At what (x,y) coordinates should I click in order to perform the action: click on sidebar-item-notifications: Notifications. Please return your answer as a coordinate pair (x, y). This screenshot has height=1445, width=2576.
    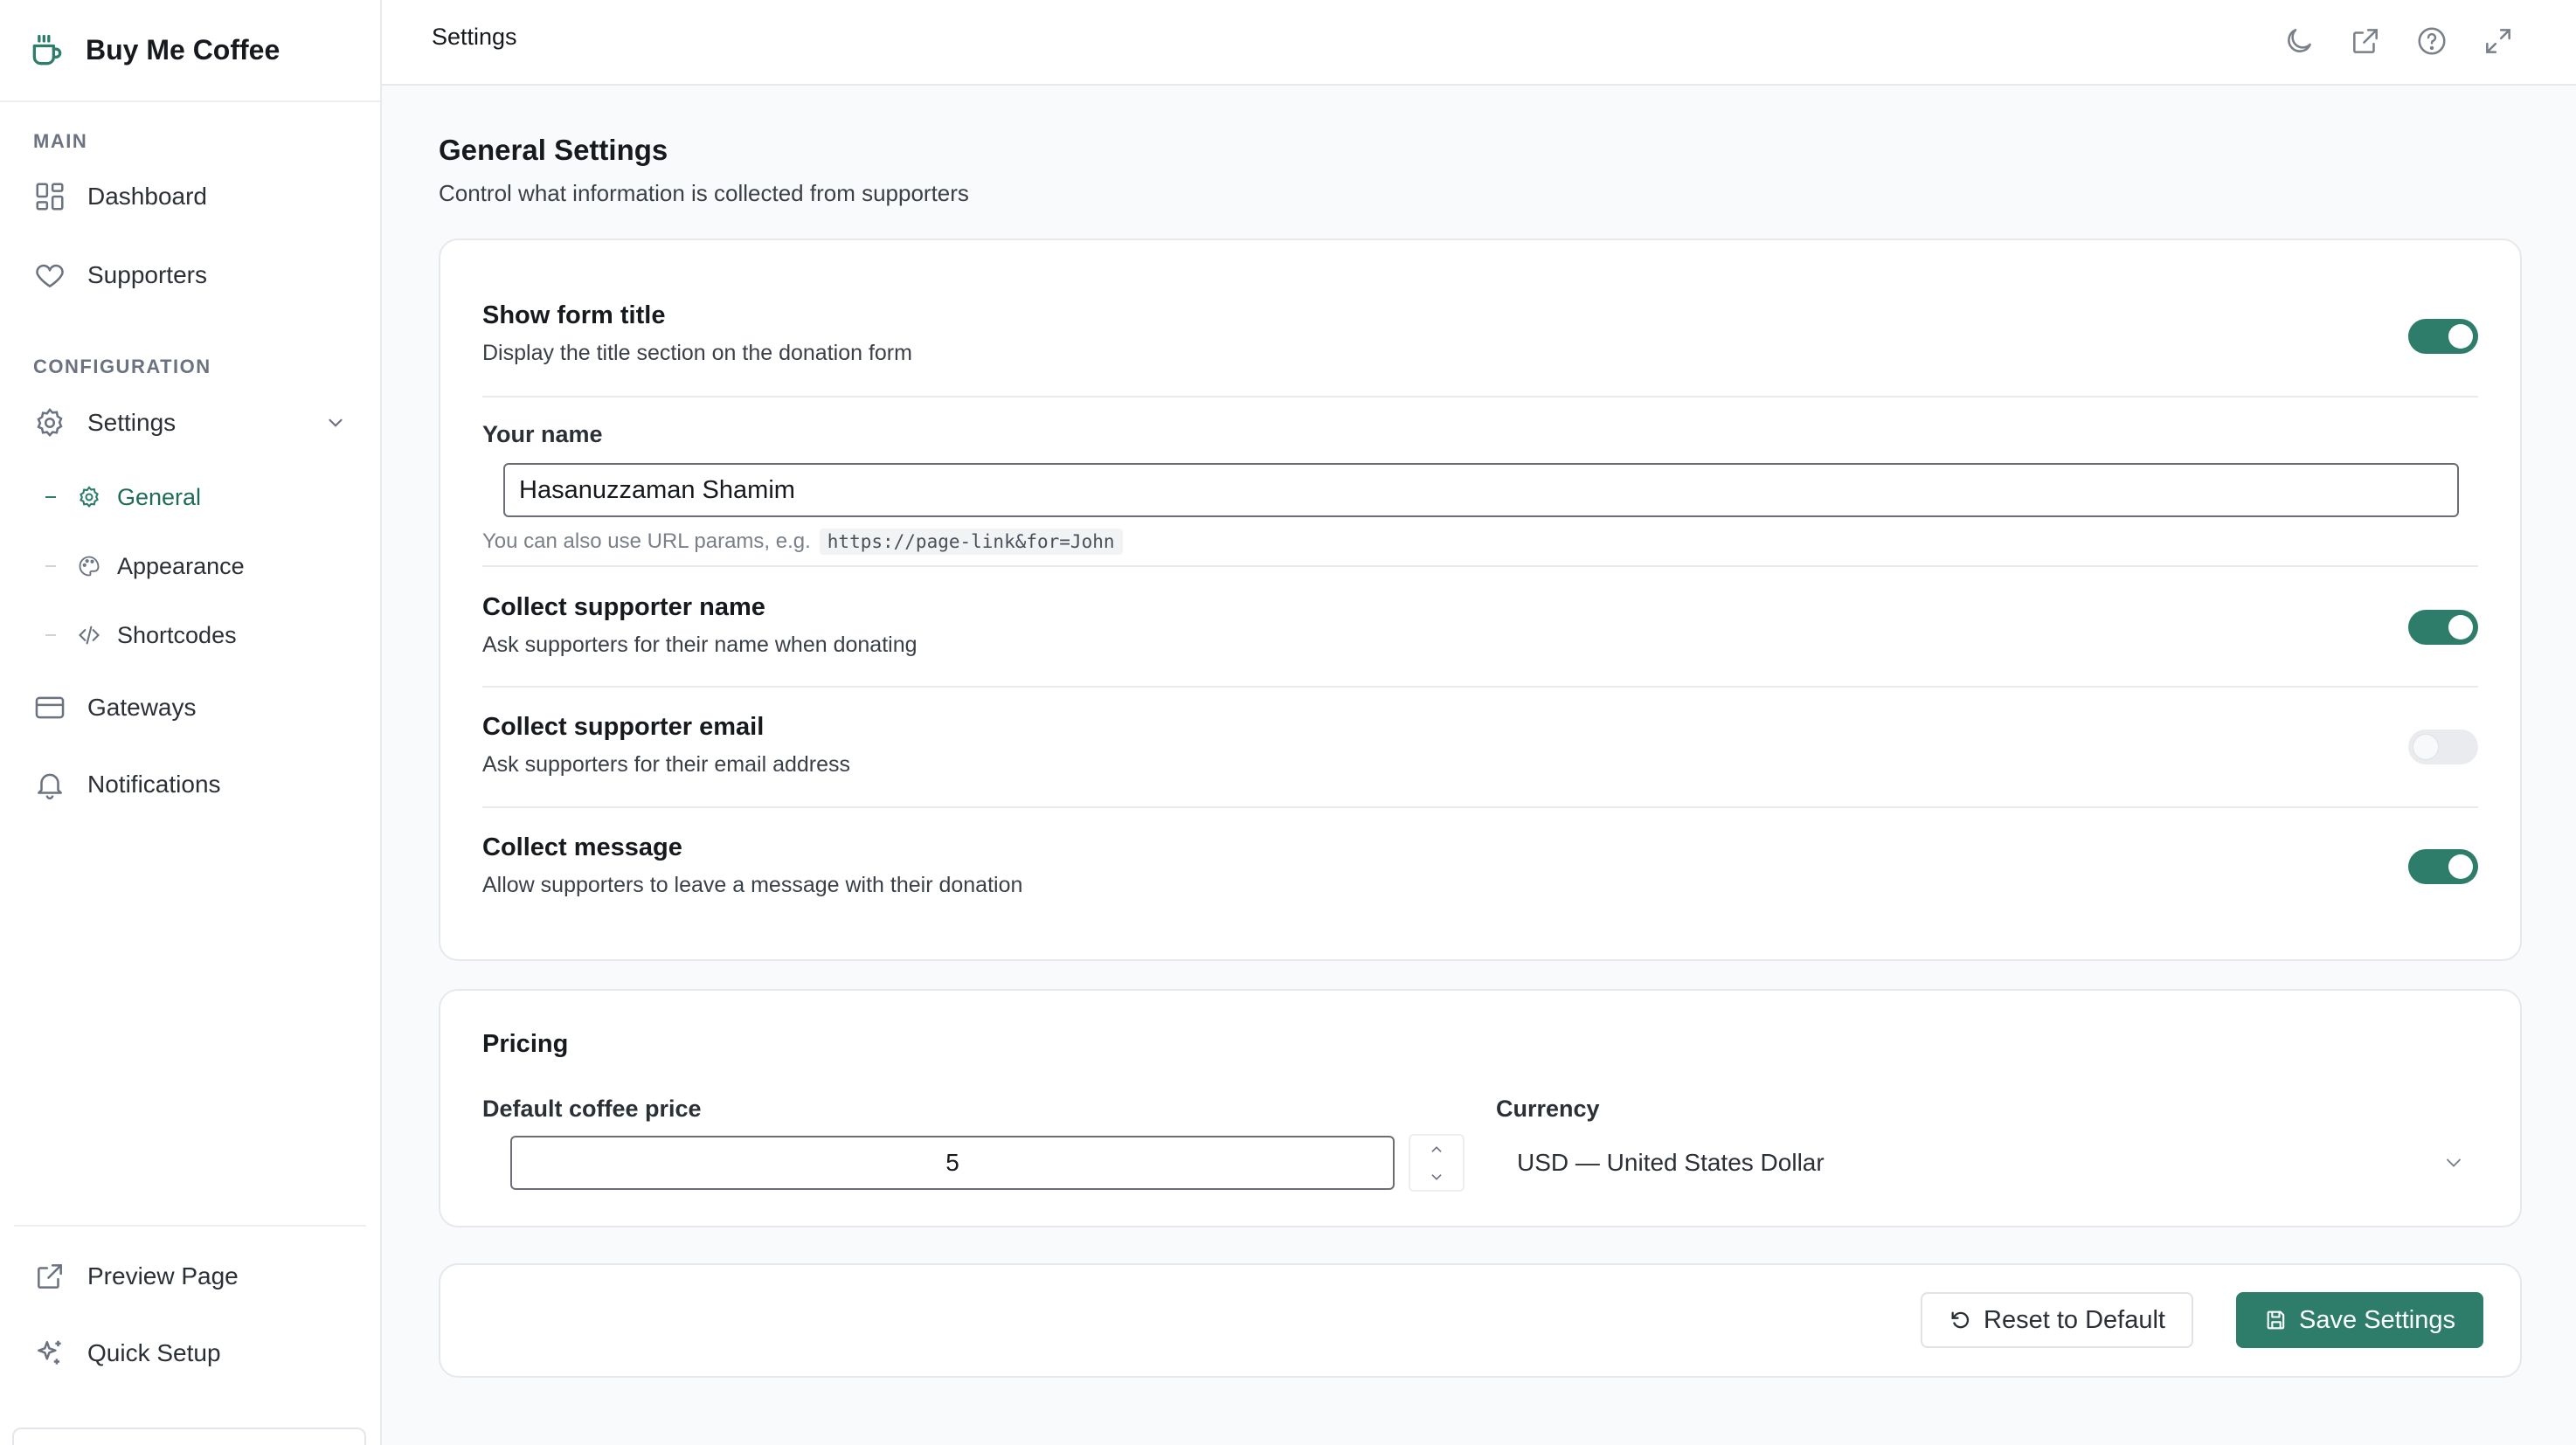
    Looking at the image, I should click on (190, 784).